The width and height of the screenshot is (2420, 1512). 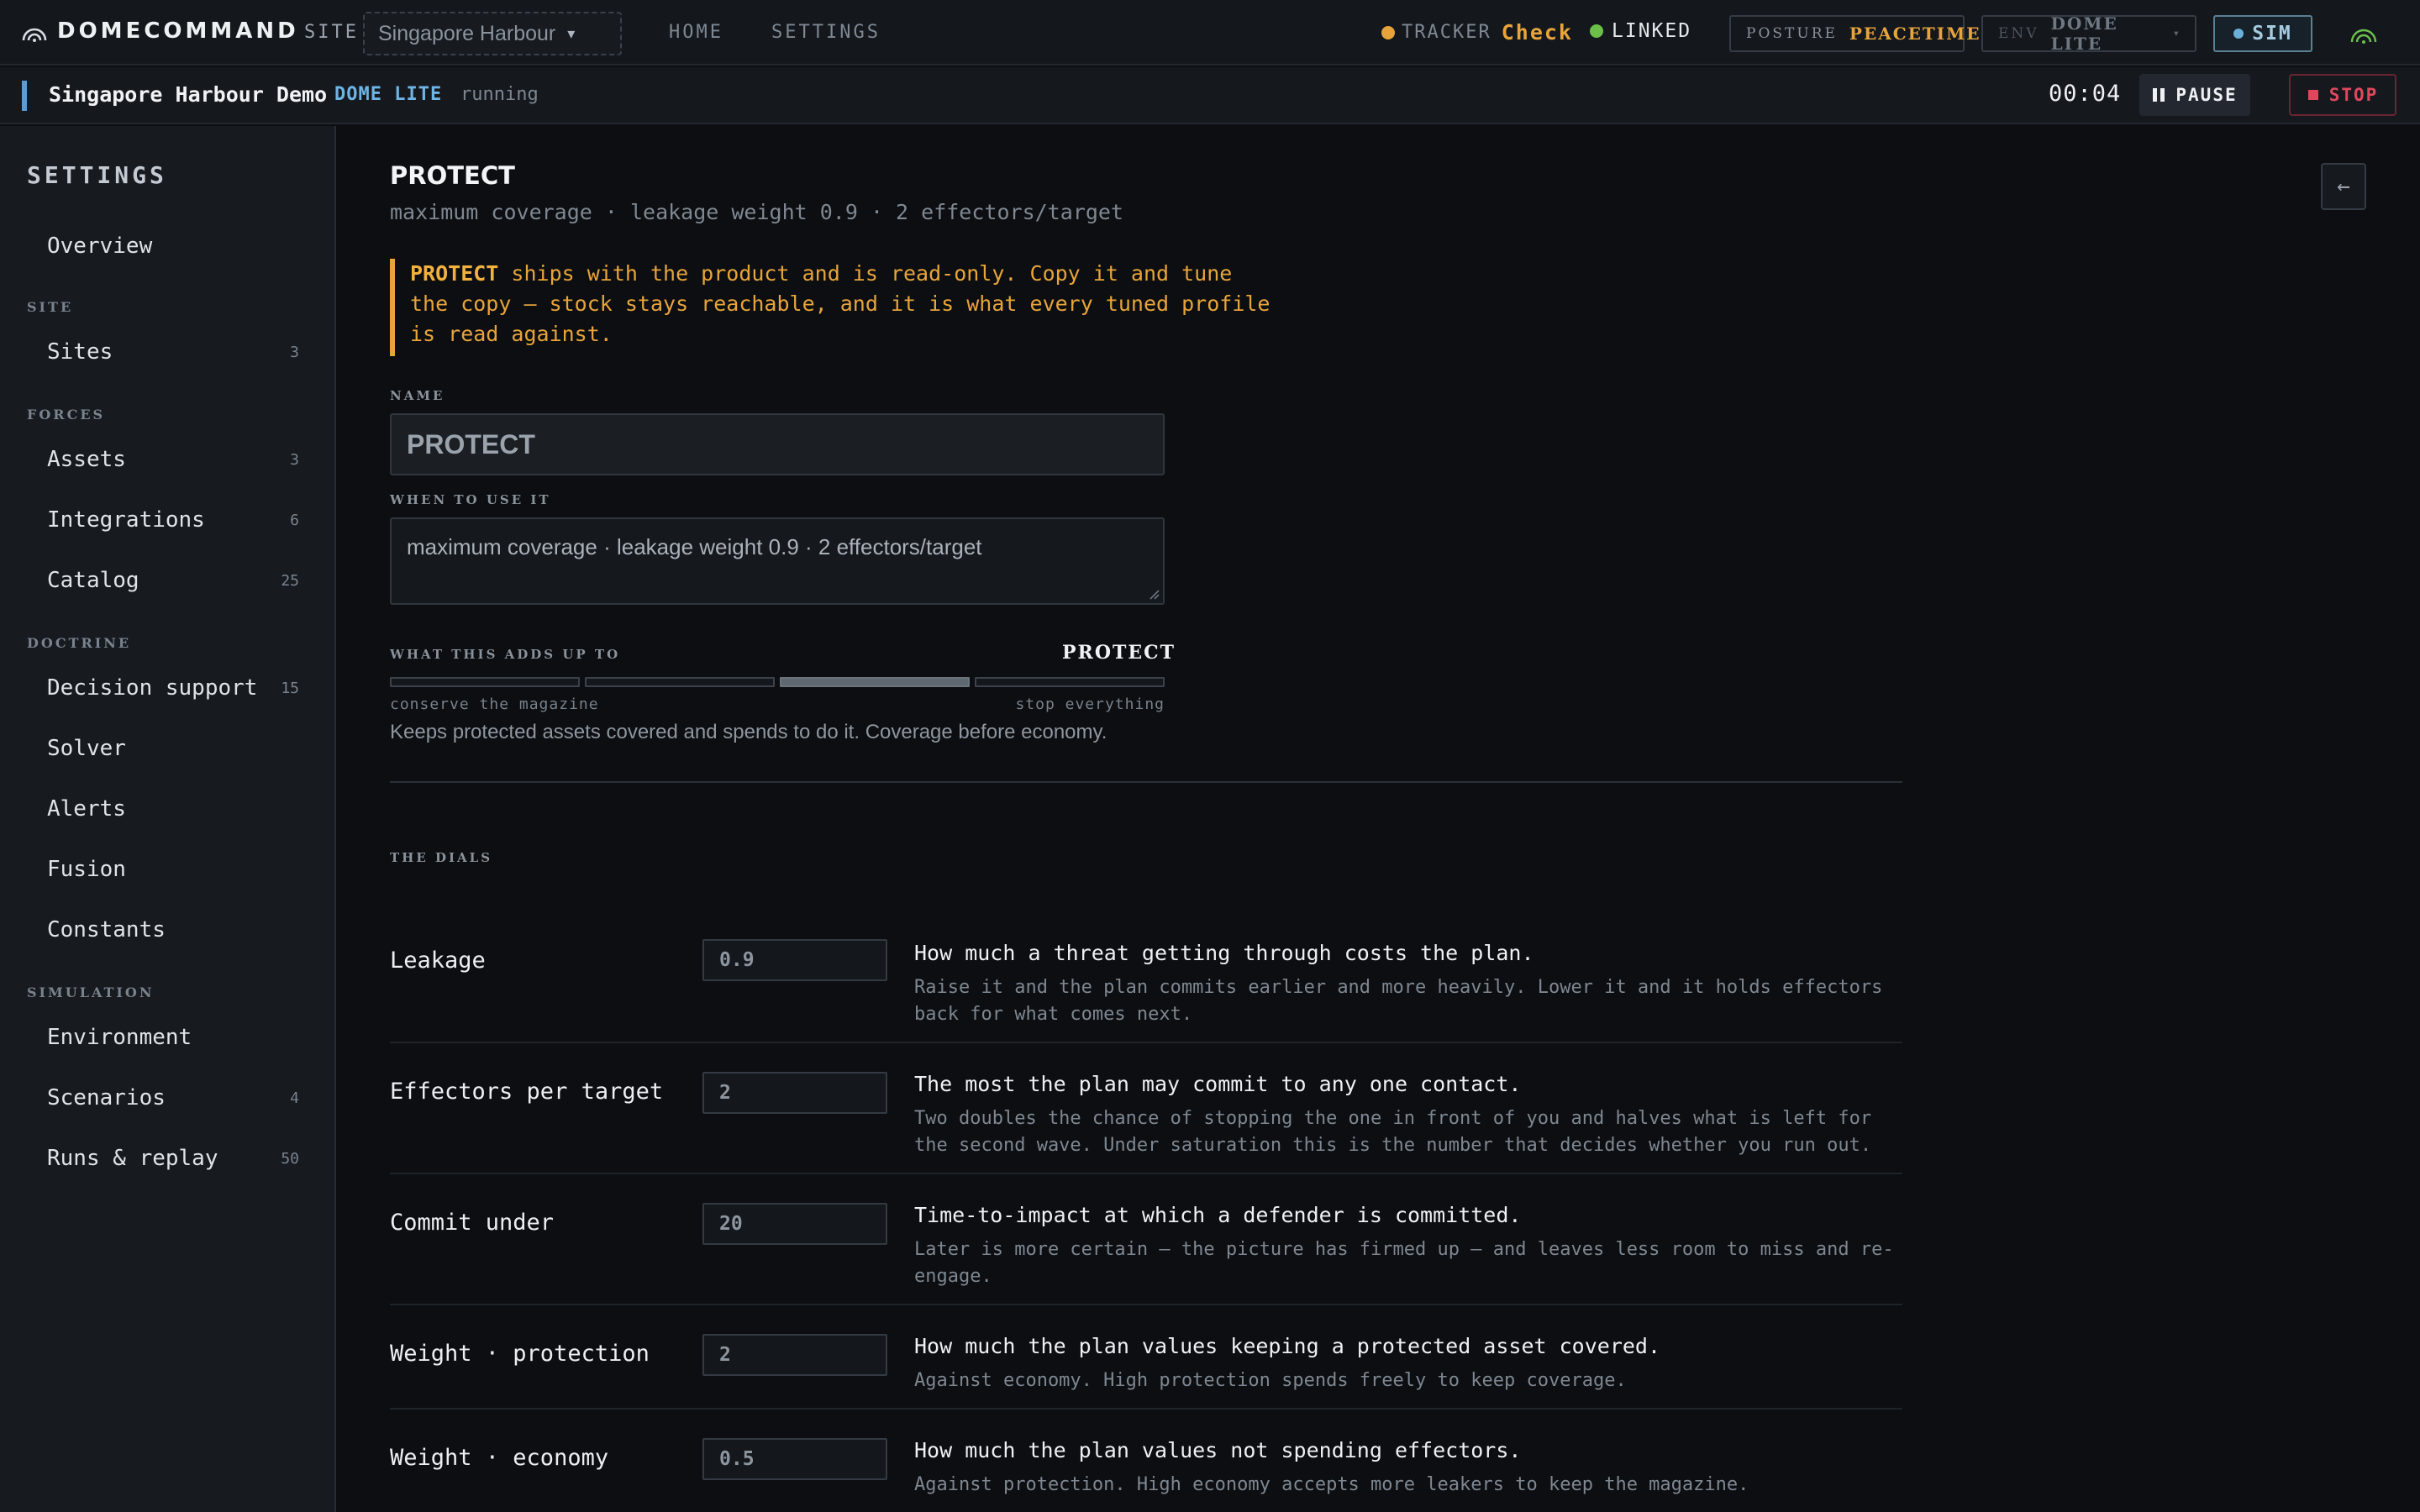 I want to click on posture-value: PEACETIME, so click(x=1915, y=34).